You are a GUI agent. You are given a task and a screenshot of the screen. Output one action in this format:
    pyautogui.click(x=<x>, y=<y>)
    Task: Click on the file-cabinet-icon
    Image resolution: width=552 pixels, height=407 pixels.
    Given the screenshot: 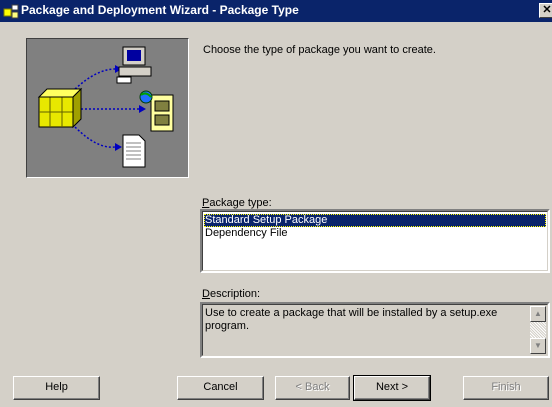 What is the action you would take?
    pyautogui.click(x=156, y=111)
    